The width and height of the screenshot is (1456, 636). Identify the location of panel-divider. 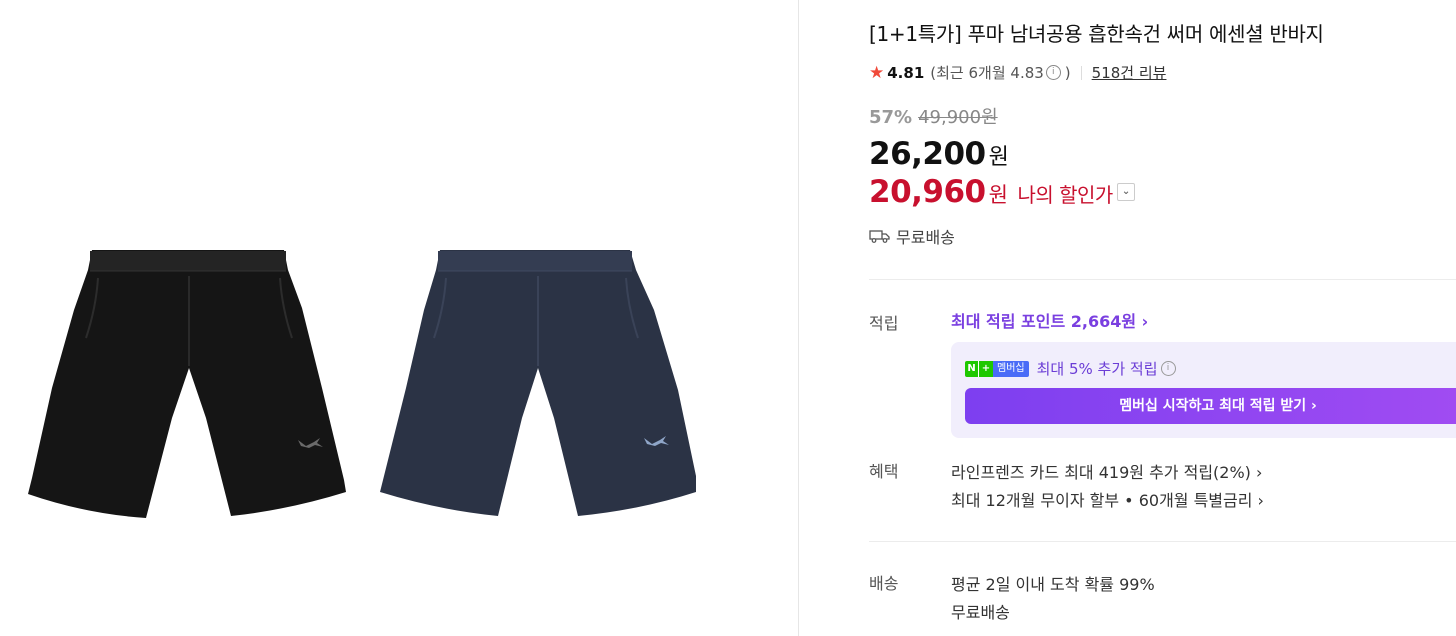
(798, 318).